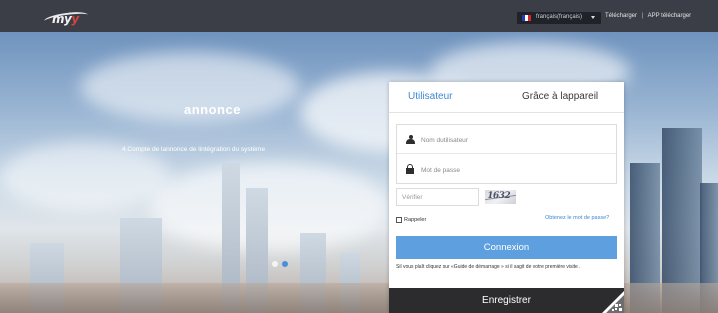  I want to click on login-tabs: Utilisateur Grâce à lappareil, so click(506, 97).